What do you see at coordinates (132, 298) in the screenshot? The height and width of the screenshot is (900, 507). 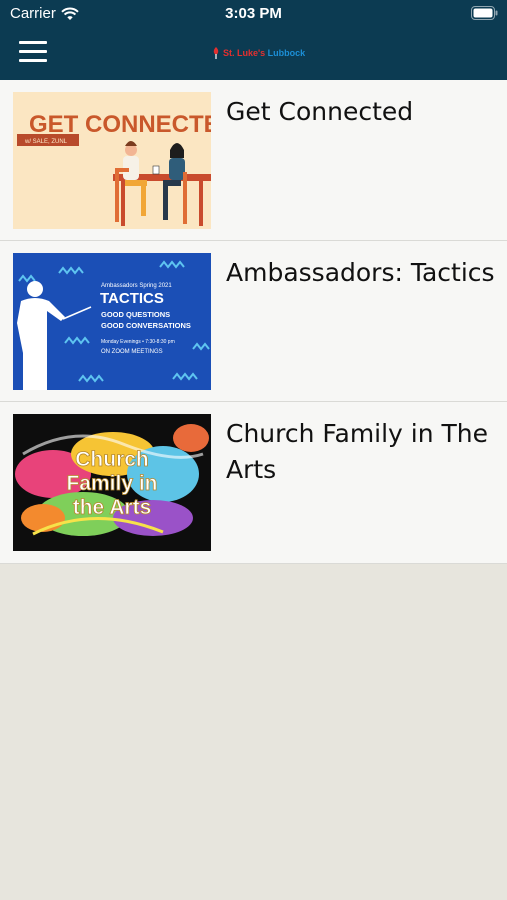 I see `thumb-line2: TACTICS` at bounding box center [132, 298].